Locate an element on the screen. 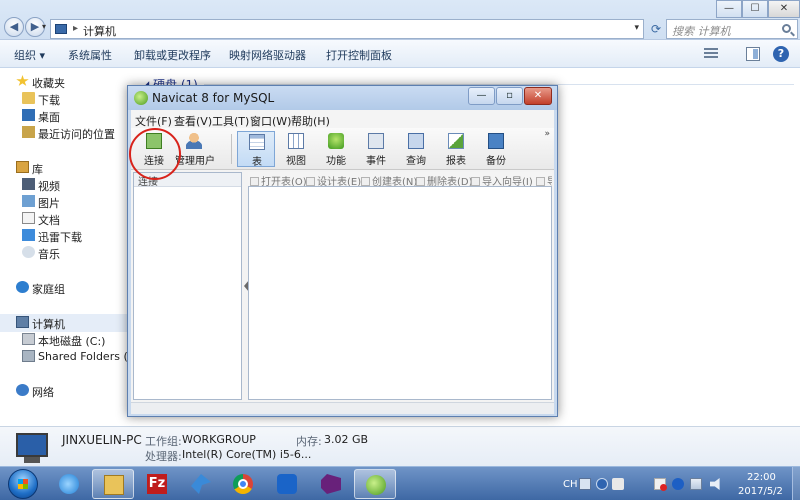 This screenshot has width=800, height=500. menu-window: 窗口(W) is located at coordinates (270, 121).